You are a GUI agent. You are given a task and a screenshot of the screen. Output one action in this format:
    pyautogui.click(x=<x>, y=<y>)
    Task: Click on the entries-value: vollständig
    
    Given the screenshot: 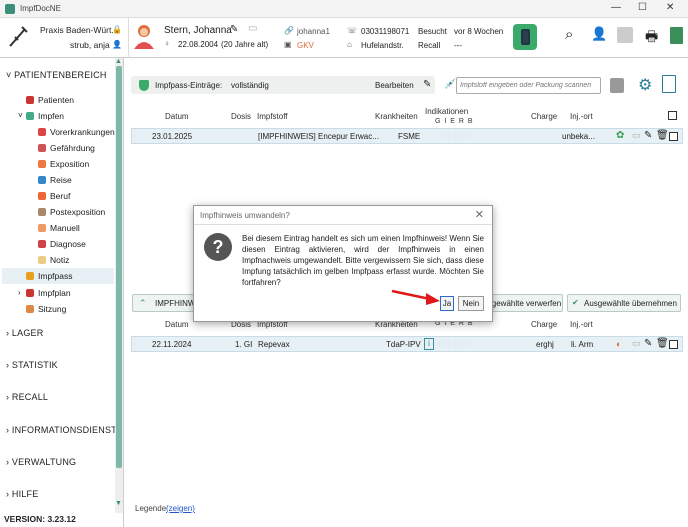 What is the action you would take?
    pyautogui.click(x=250, y=85)
    